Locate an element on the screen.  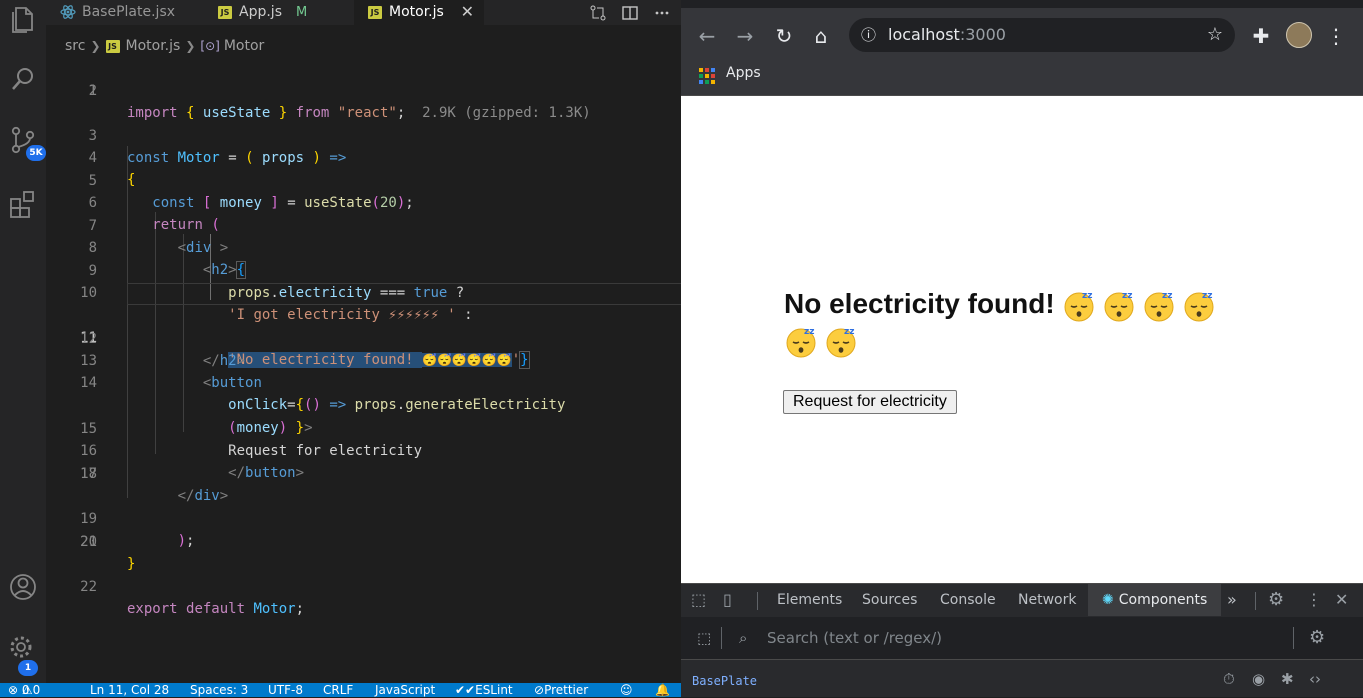
settings-gear-icon: 1 is located at coordinates (23, 653).